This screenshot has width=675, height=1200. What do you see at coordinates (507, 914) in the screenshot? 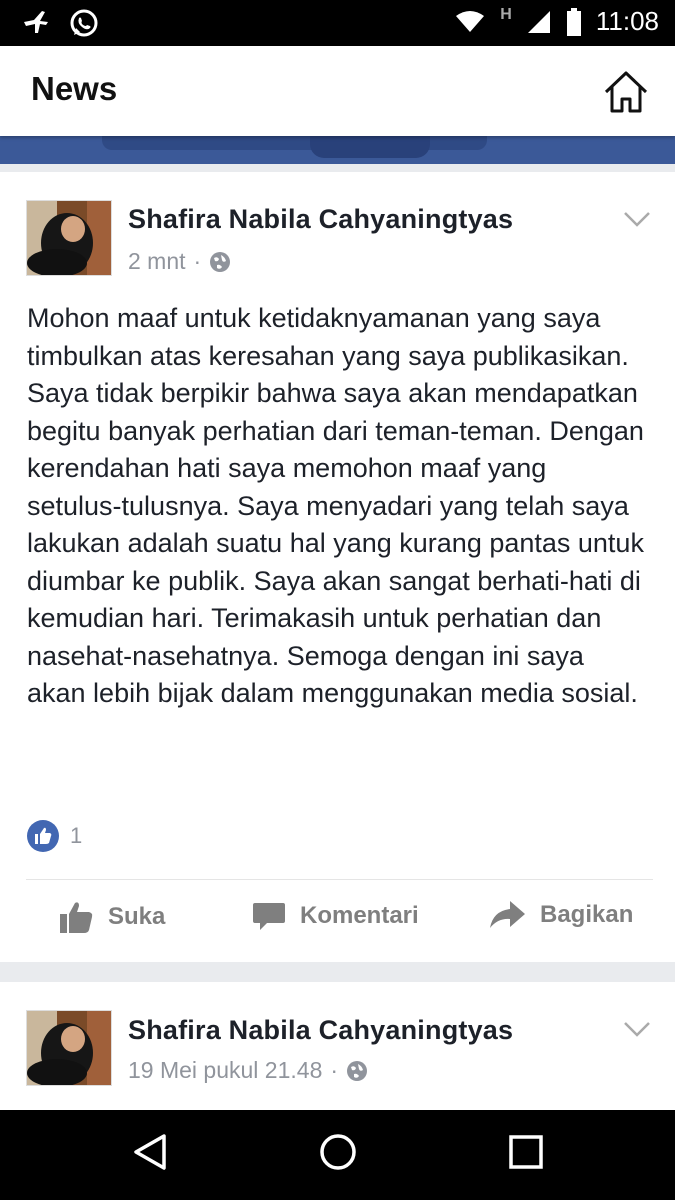
I see `share-icon` at bounding box center [507, 914].